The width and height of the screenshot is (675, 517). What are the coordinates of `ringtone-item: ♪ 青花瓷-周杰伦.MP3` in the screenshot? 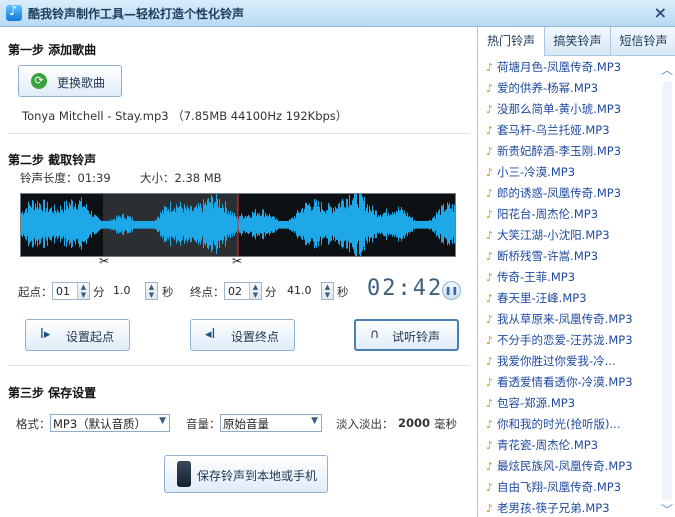 It's located at (572, 445).